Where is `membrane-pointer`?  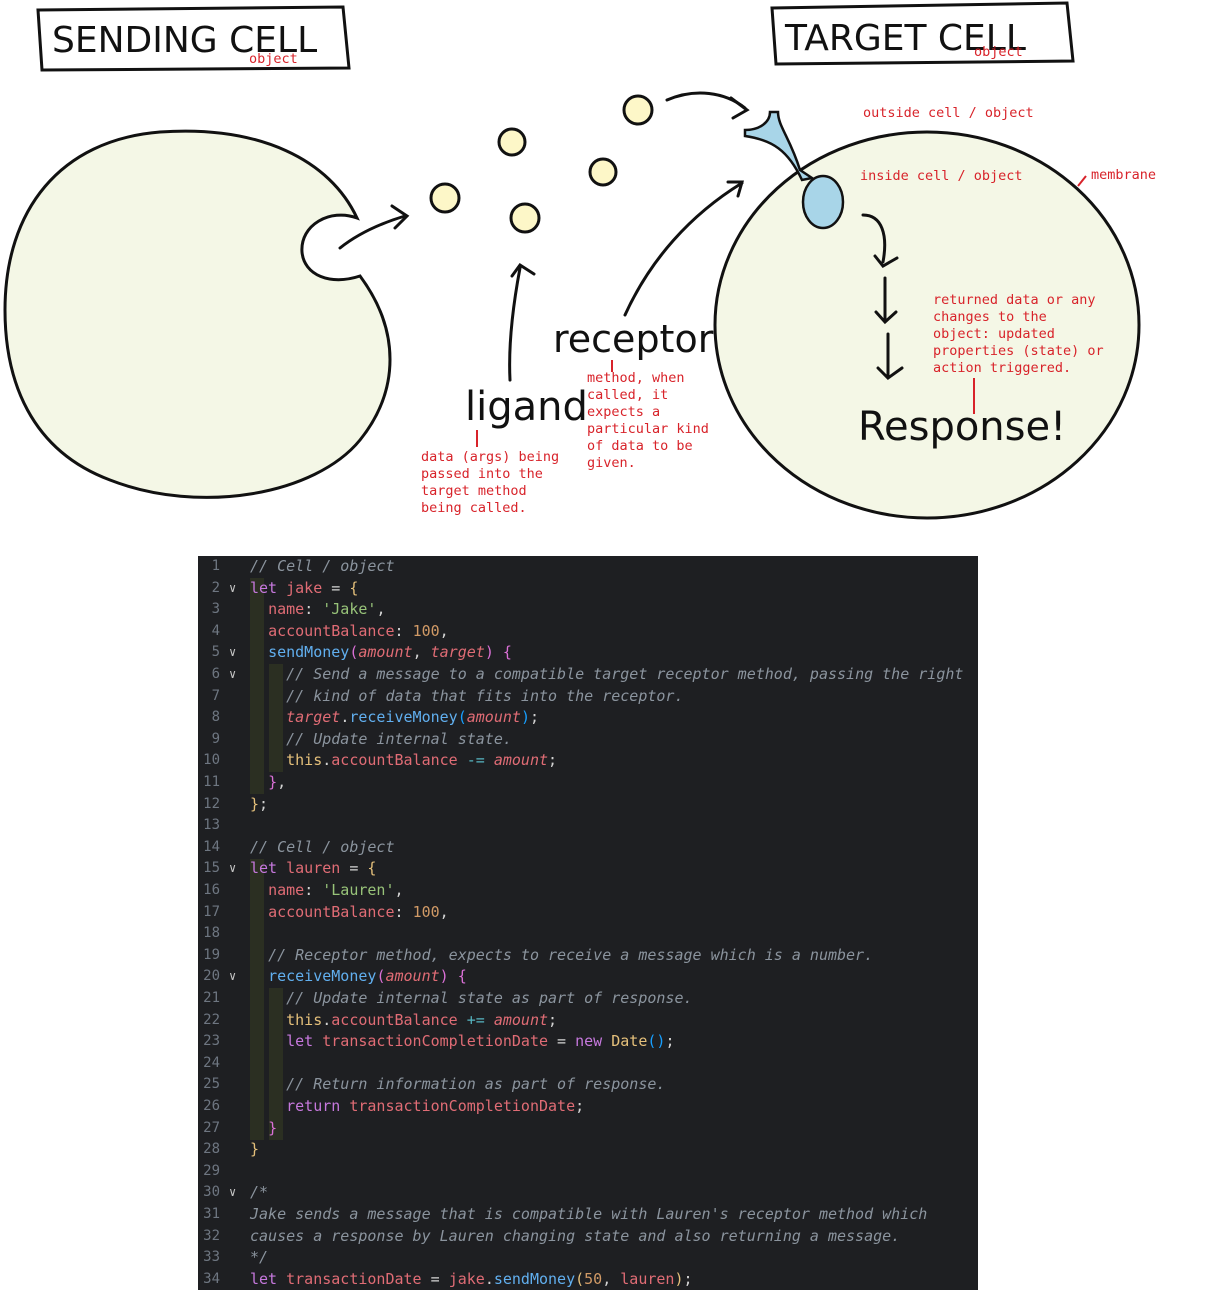 membrane-pointer is located at coordinates (1082, 181).